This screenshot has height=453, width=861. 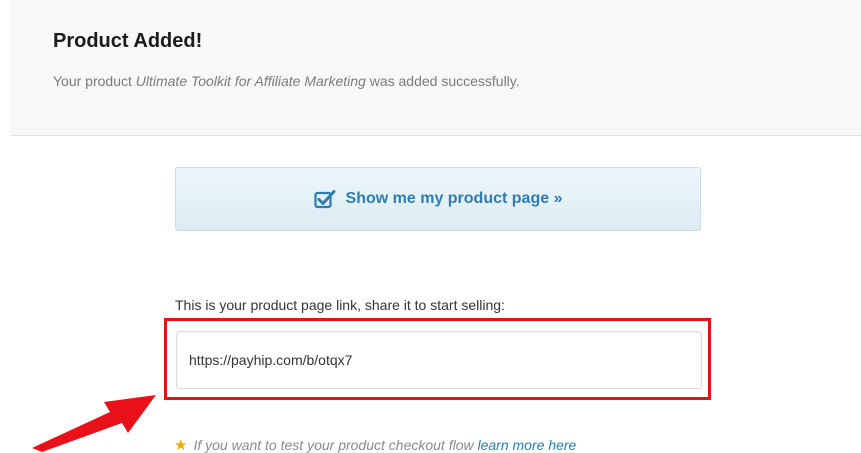 What do you see at coordinates (181, 445) in the screenshot?
I see `star-icon: ★` at bounding box center [181, 445].